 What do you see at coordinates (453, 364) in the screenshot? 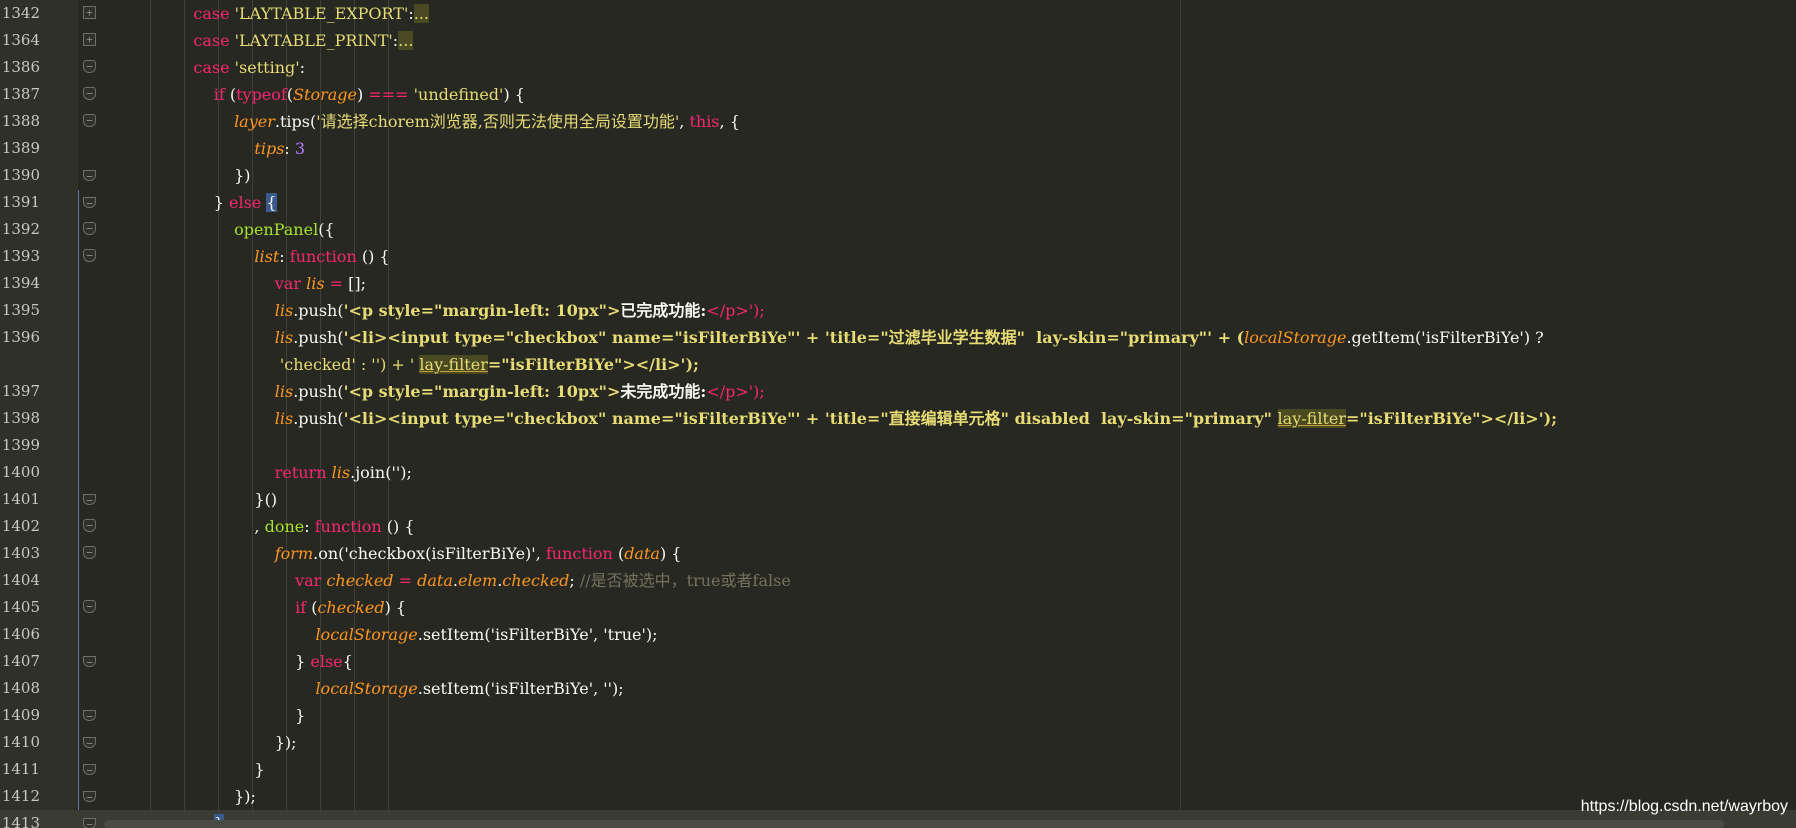
I see `token-attribute: lay-filter` at bounding box center [453, 364].